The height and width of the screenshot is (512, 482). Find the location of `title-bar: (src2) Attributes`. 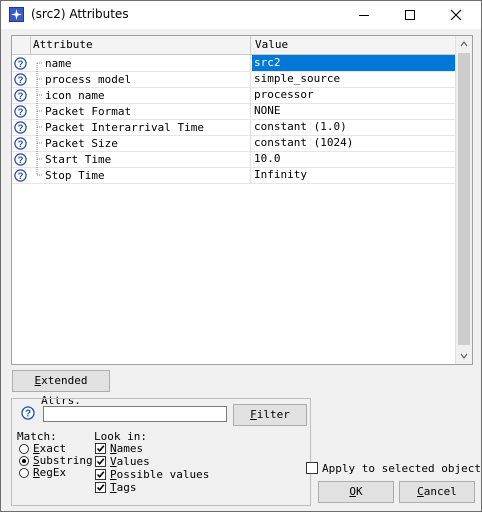

title-bar: (src2) Attributes is located at coordinates (241, 15).